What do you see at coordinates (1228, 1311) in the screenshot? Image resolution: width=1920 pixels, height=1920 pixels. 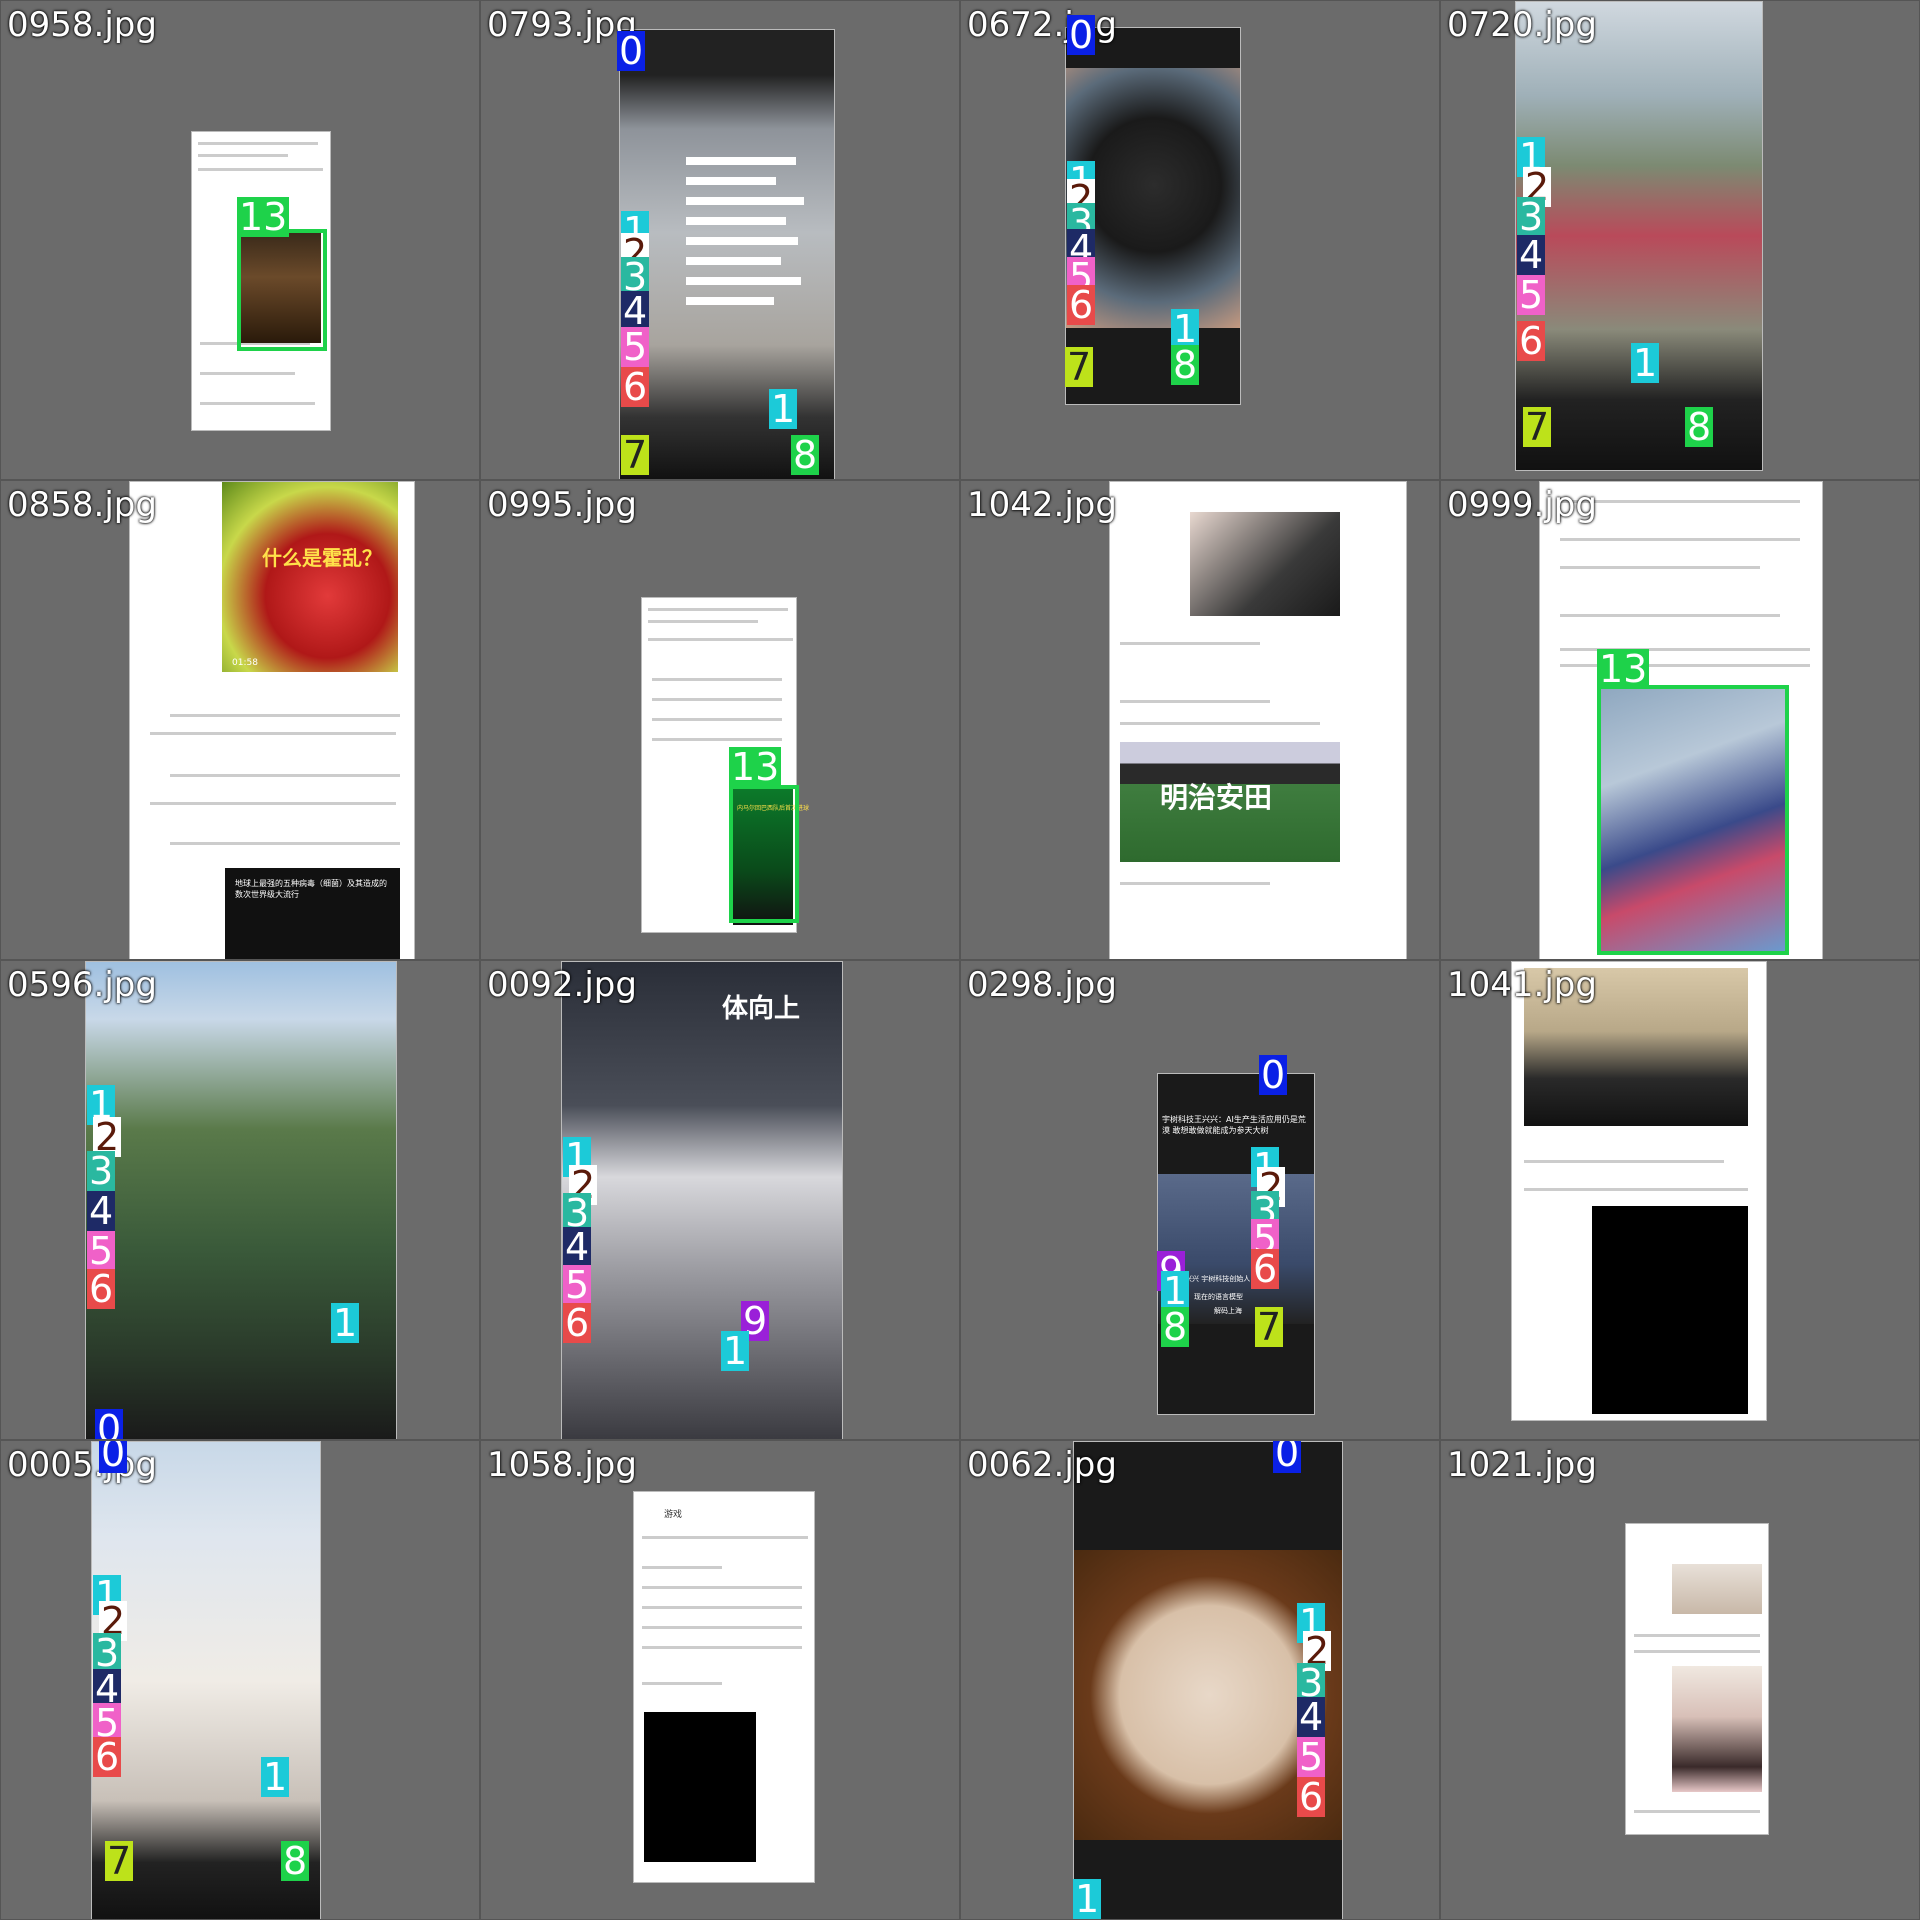 I see `logo-text: 解码上海` at bounding box center [1228, 1311].